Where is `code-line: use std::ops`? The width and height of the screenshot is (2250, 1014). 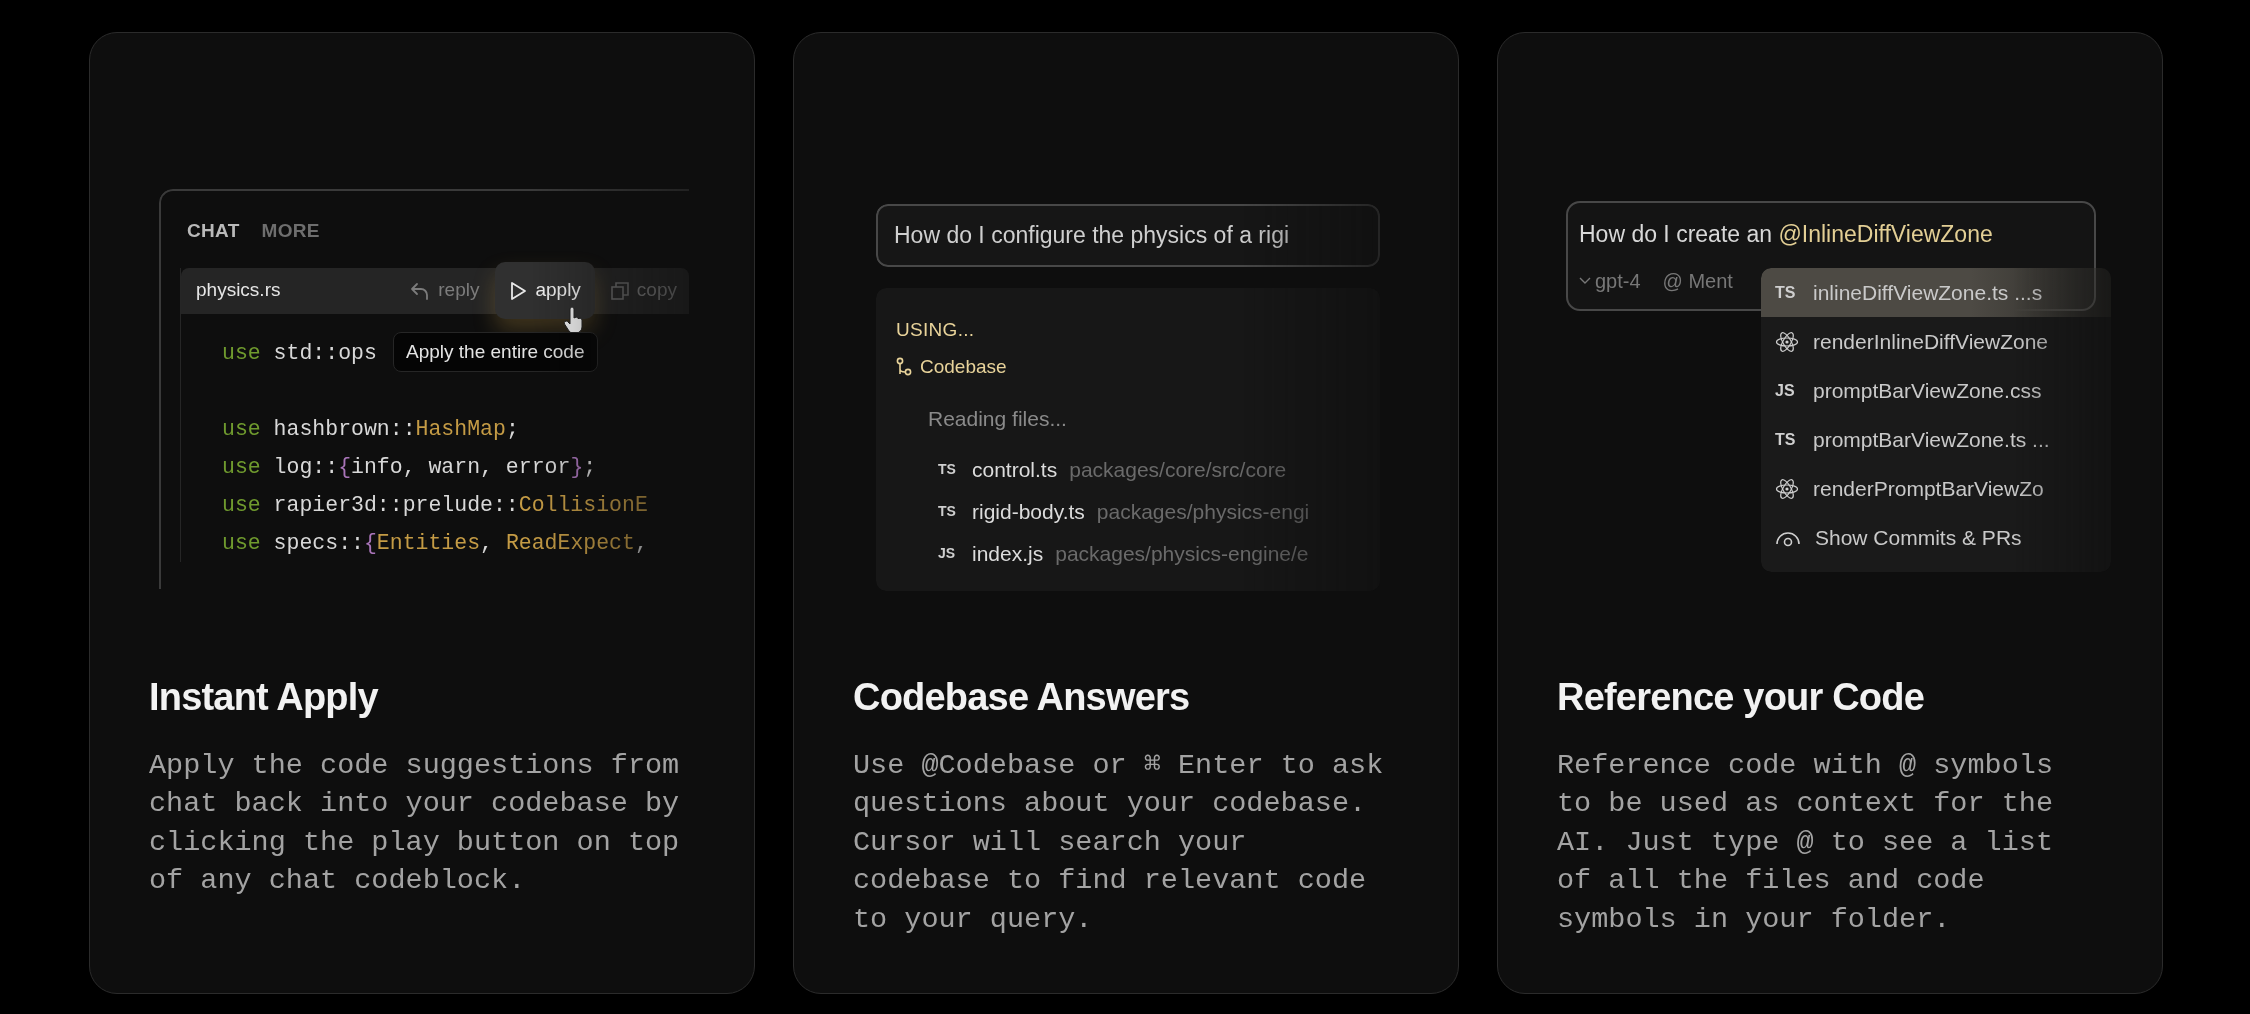
code-line: use std::ops is located at coordinates (299, 353).